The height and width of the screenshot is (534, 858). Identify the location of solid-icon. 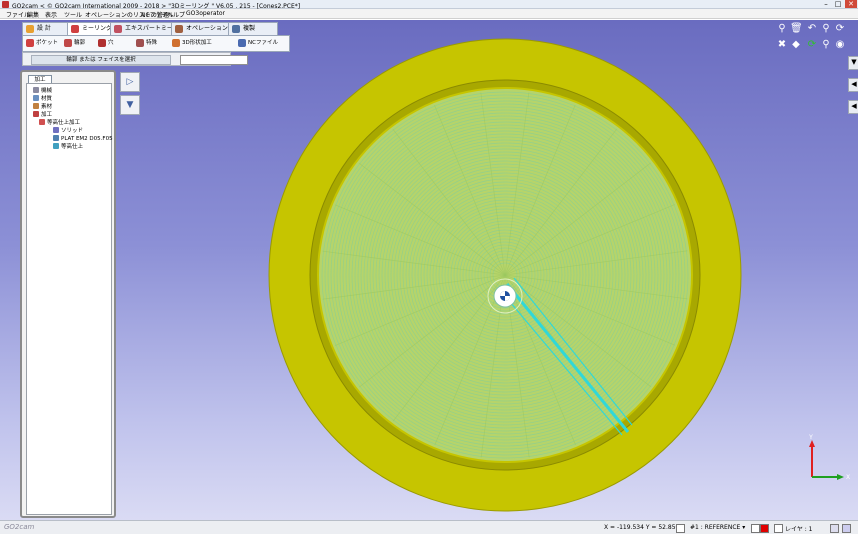
(56, 130).